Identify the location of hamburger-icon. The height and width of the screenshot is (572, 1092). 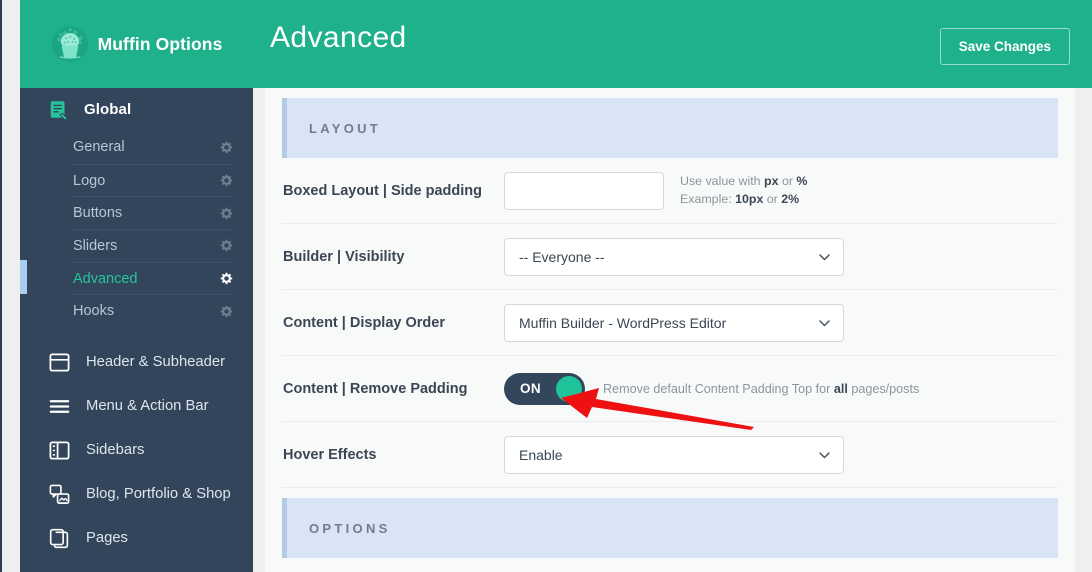
(59, 406).